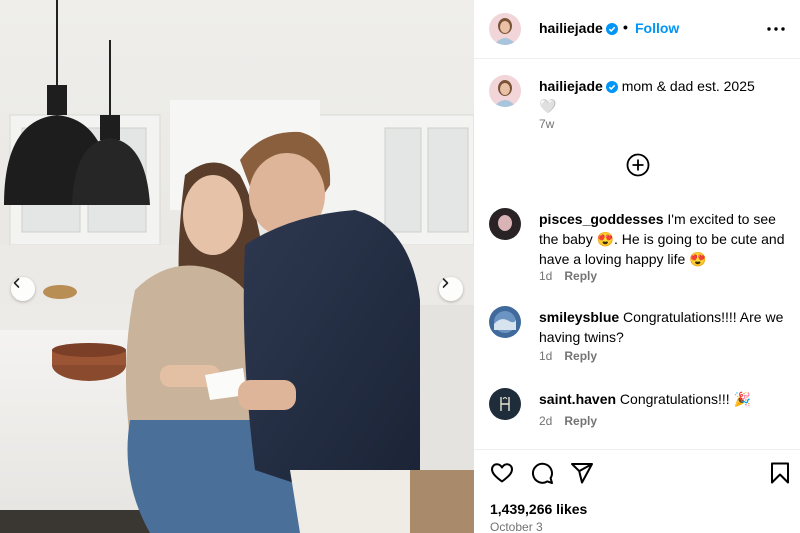 The width and height of the screenshot is (800, 533). I want to click on caption-body: mom & dad est. 2025, so click(688, 86).